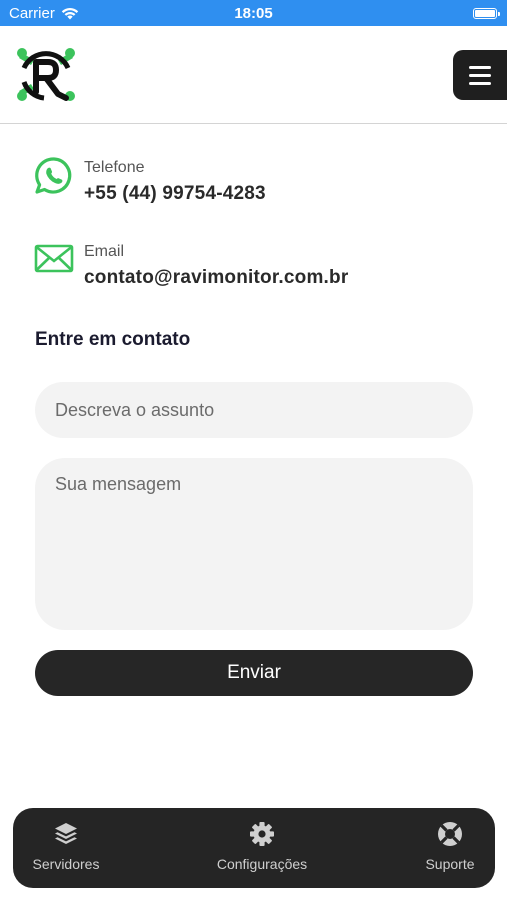 This screenshot has height=900, width=507. I want to click on tab-servidores: Servidores, so click(66, 846).